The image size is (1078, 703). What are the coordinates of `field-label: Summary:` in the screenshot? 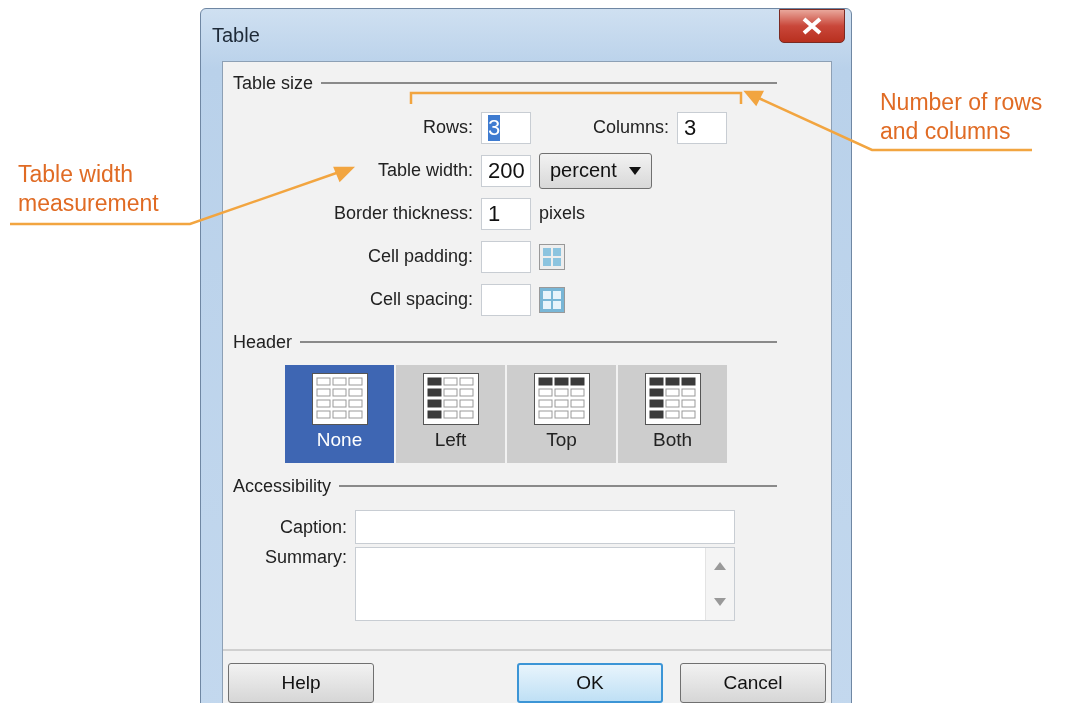 It's located at (305, 557).